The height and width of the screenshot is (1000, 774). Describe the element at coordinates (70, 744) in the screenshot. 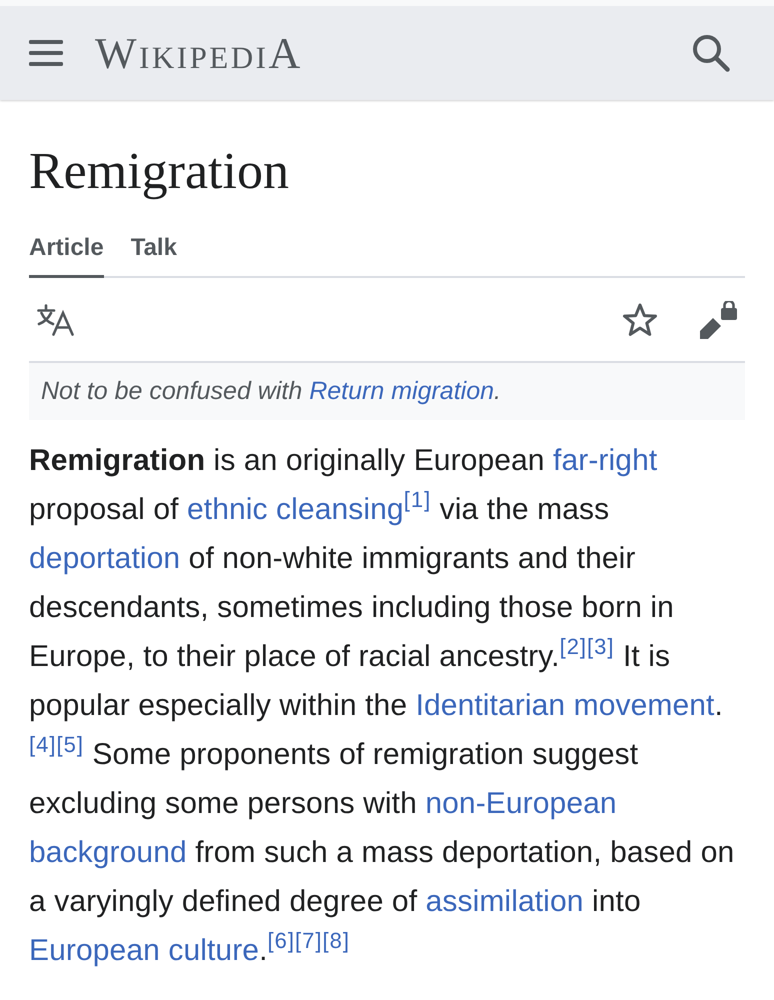

I see `citation-link: [5]` at that location.